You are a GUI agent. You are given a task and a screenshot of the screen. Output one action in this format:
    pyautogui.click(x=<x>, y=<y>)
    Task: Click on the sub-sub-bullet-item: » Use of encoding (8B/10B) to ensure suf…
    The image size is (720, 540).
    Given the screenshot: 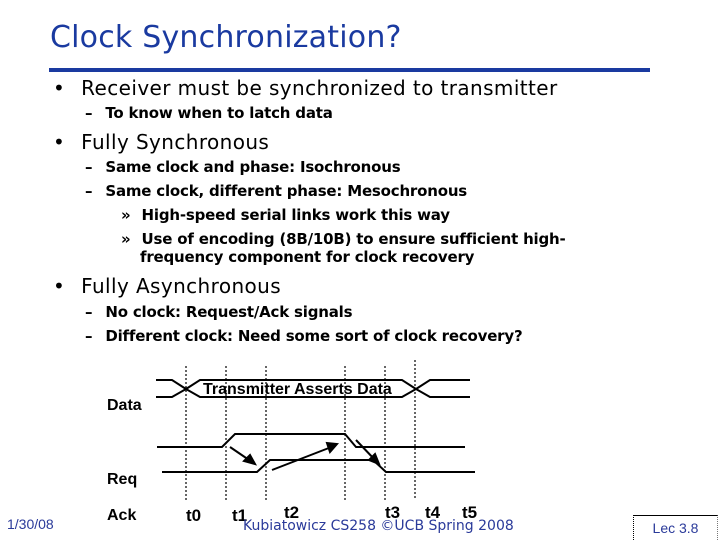 What is the action you would take?
    pyautogui.click(x=343, y=239)
    